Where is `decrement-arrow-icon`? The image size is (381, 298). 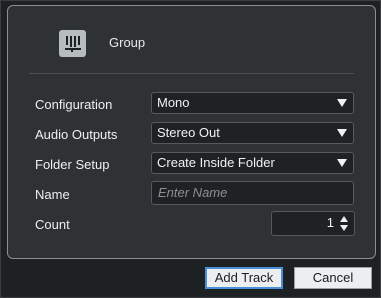 decrement-arrow-icon is located at coordinates (344, 228).